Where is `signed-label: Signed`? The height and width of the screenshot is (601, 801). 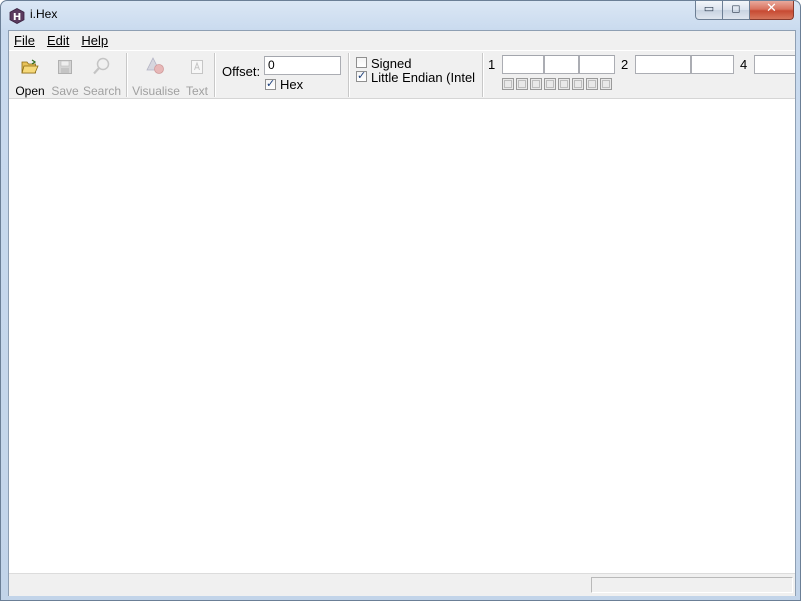
signed-label: Signed is located at coordinates (391, 63).